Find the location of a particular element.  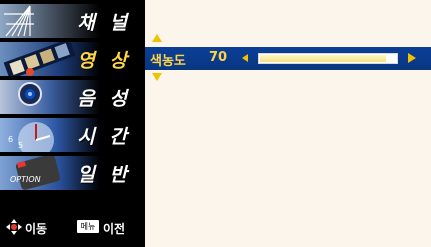

setting-name: 색농도 is located at coordinates (168, 61).